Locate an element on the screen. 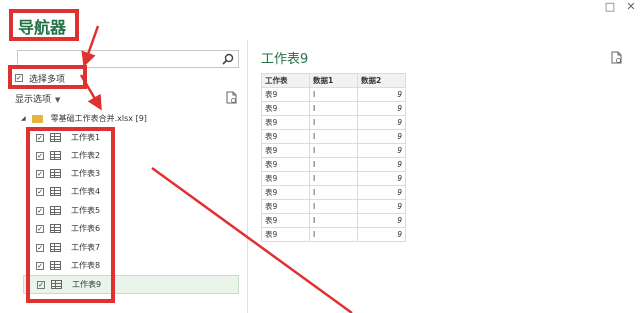 This screenshot has width=640, height=313. arrow-to-sheet-list is located at coordinates (90, 92).